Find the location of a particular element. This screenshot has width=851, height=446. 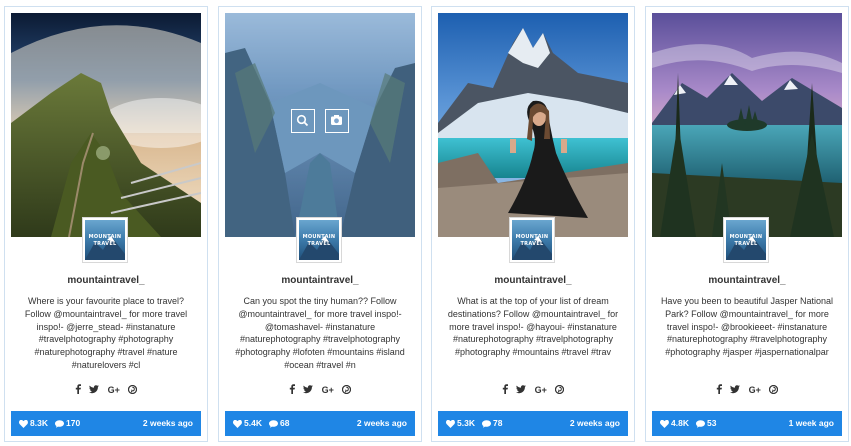

open-instagram-button is located at coordinates (337, 121).